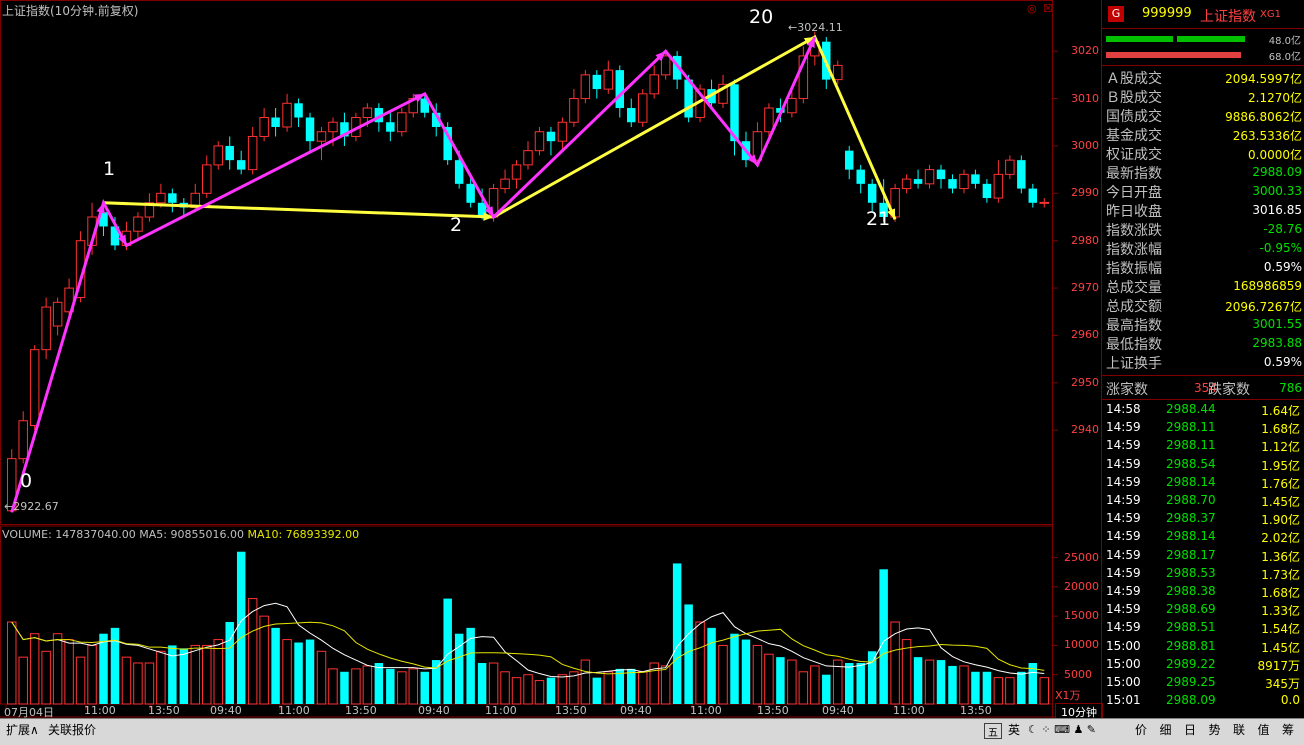 This screenshot has height=745, width=1304. What do you see at coordinates (22, 730) in the screenshot?
I see `tab-expand: 扩展∧` at bounding box center [22, 730].